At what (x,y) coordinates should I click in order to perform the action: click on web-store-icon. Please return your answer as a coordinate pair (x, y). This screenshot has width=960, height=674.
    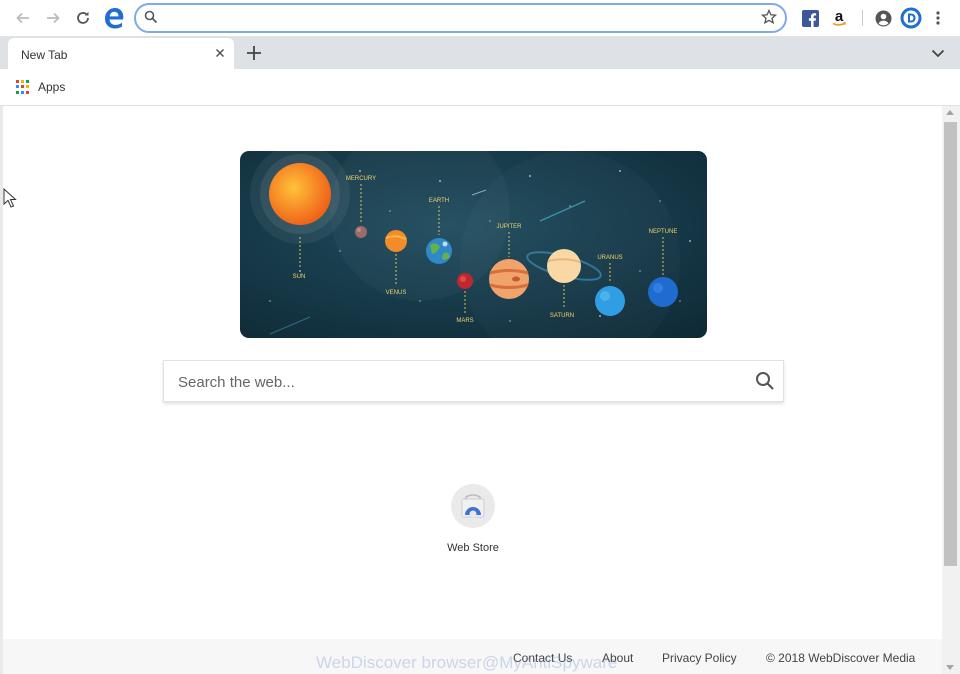
    Looking at the image, I should click on (473, 506).